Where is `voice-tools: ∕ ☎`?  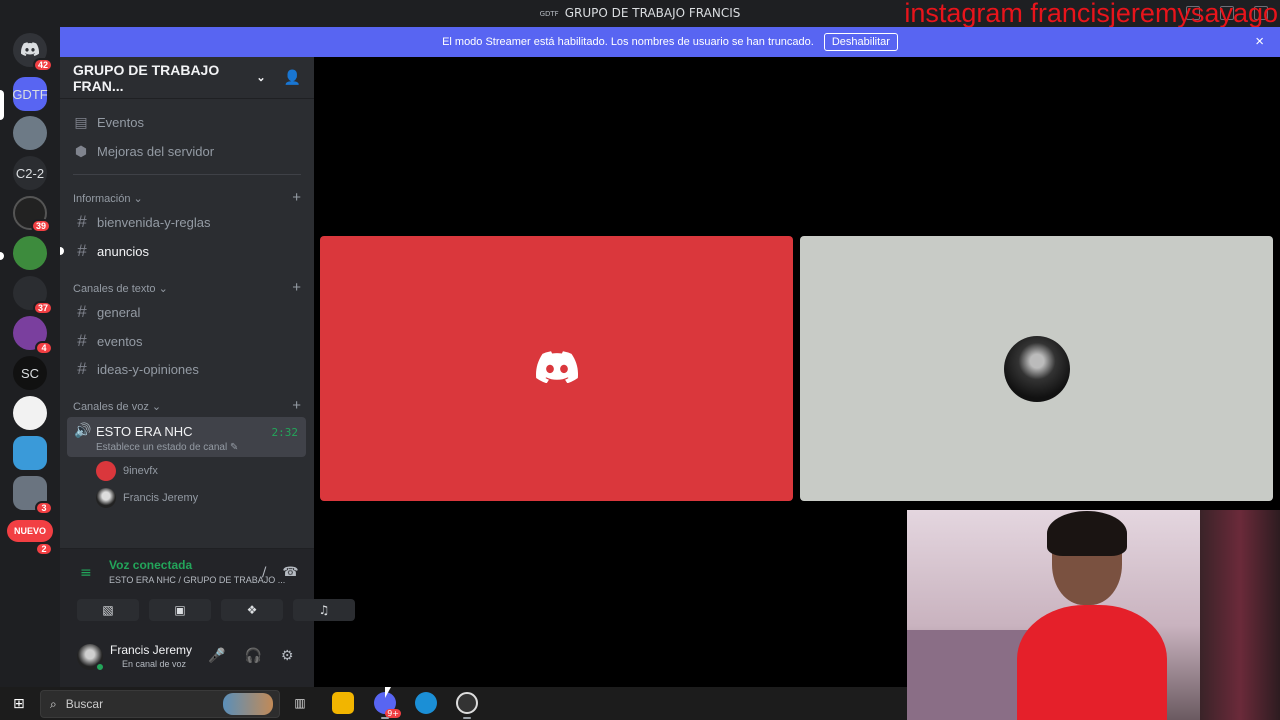
voice-tools: ∕ ☎ is located at coordinates (280, 572).